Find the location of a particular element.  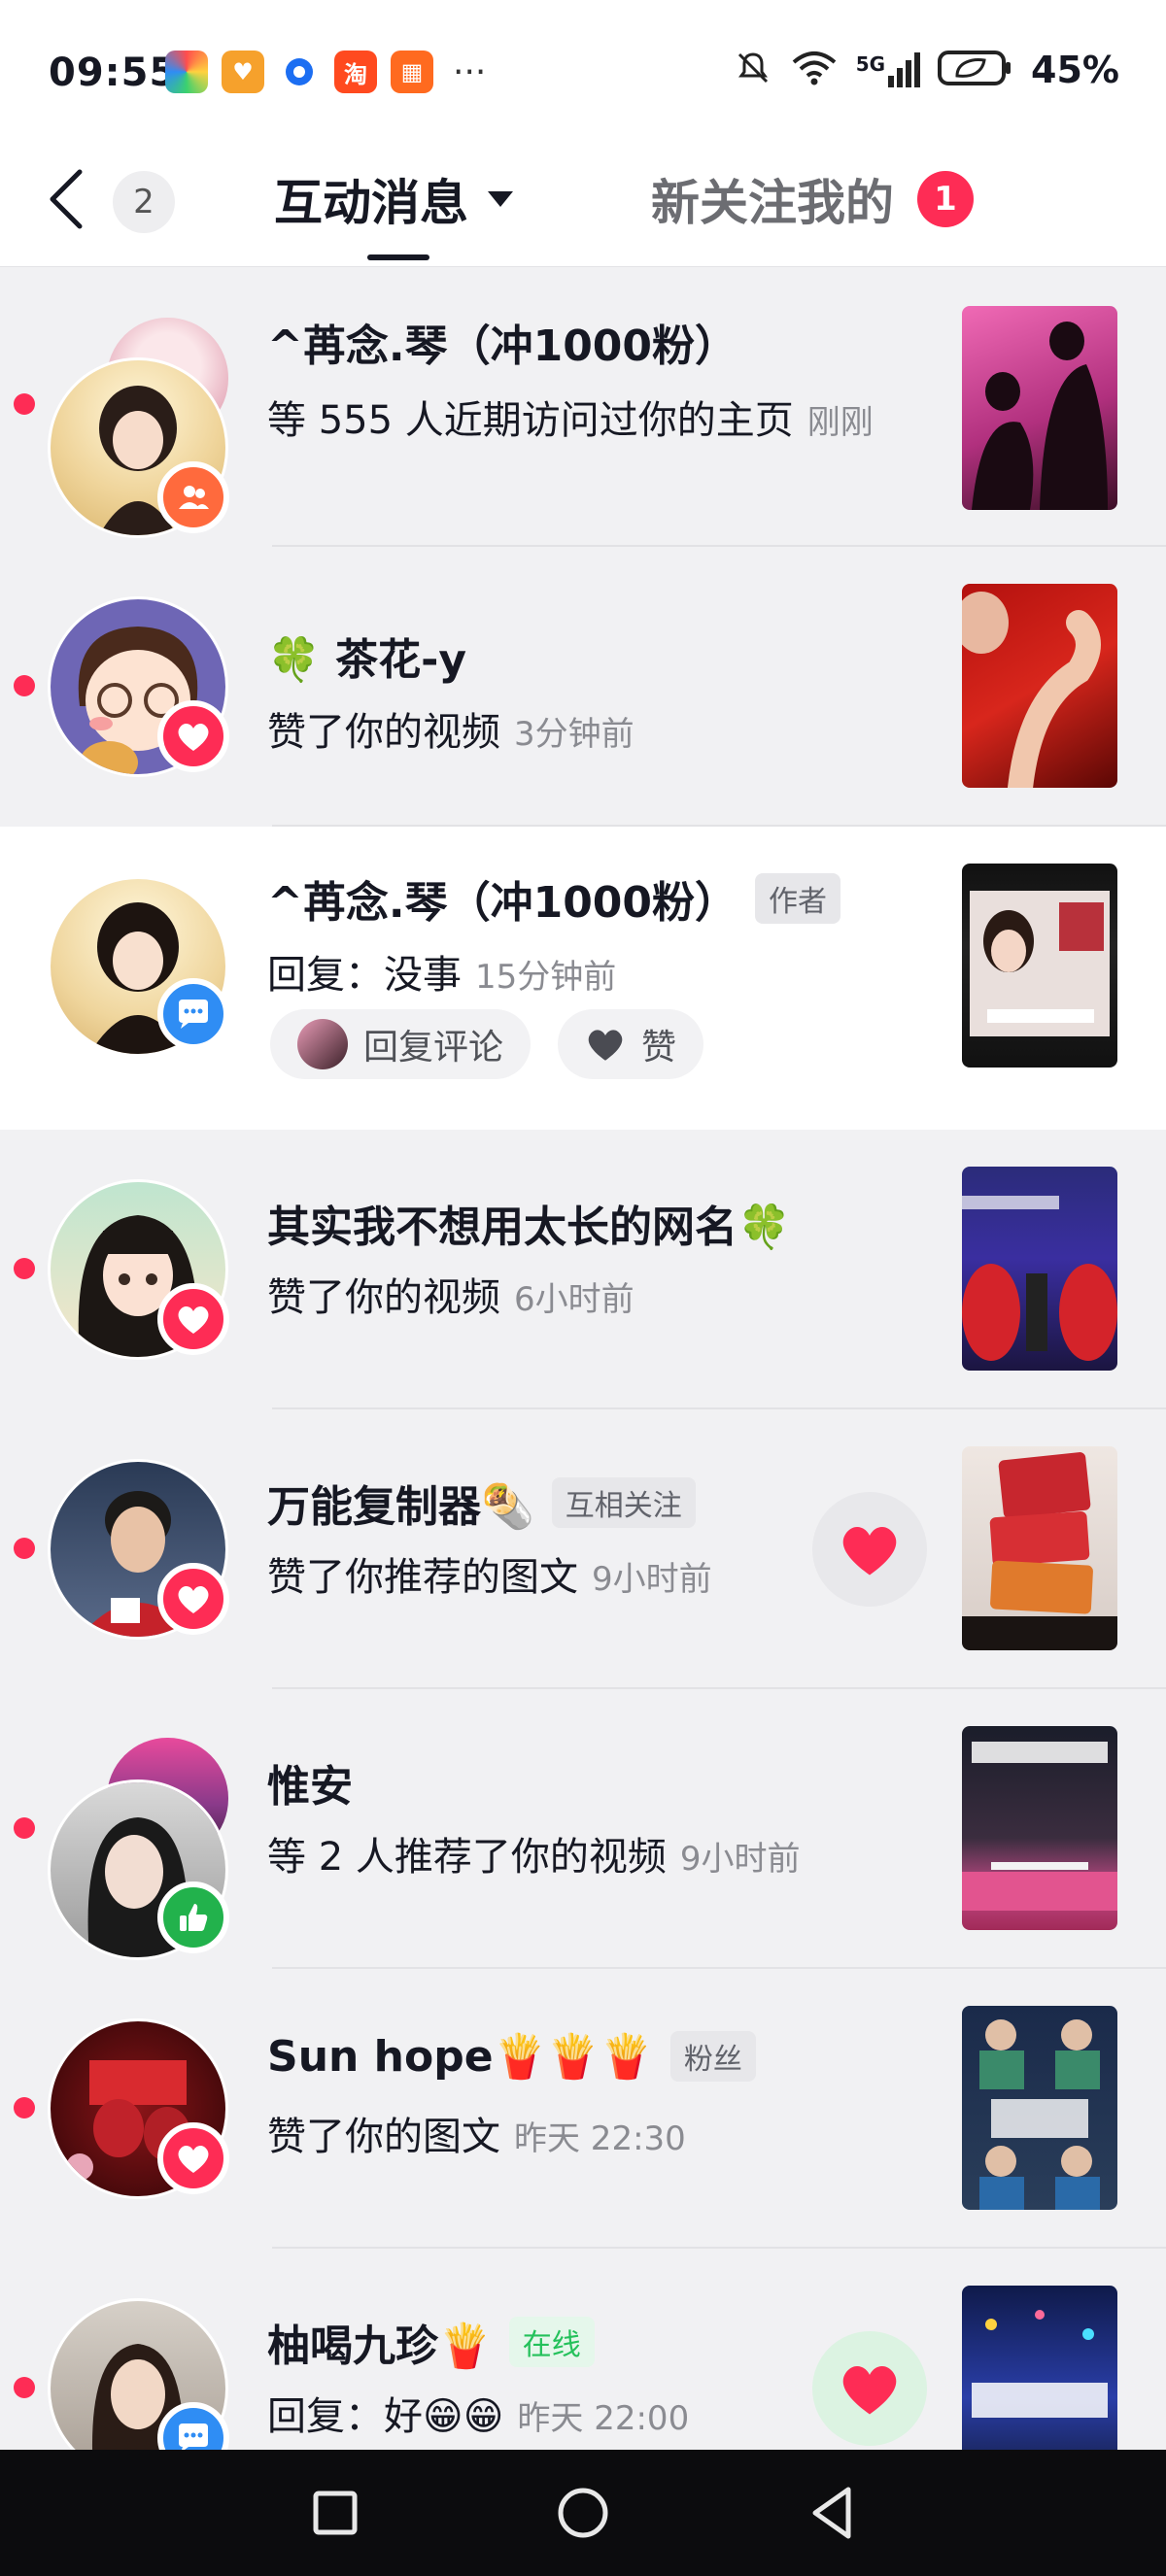

list-item: ^苒念.琴（冲1000粉） 作者 回复：没事 15分钟前 回复评论 赞 is located at coordinates (583, 978).